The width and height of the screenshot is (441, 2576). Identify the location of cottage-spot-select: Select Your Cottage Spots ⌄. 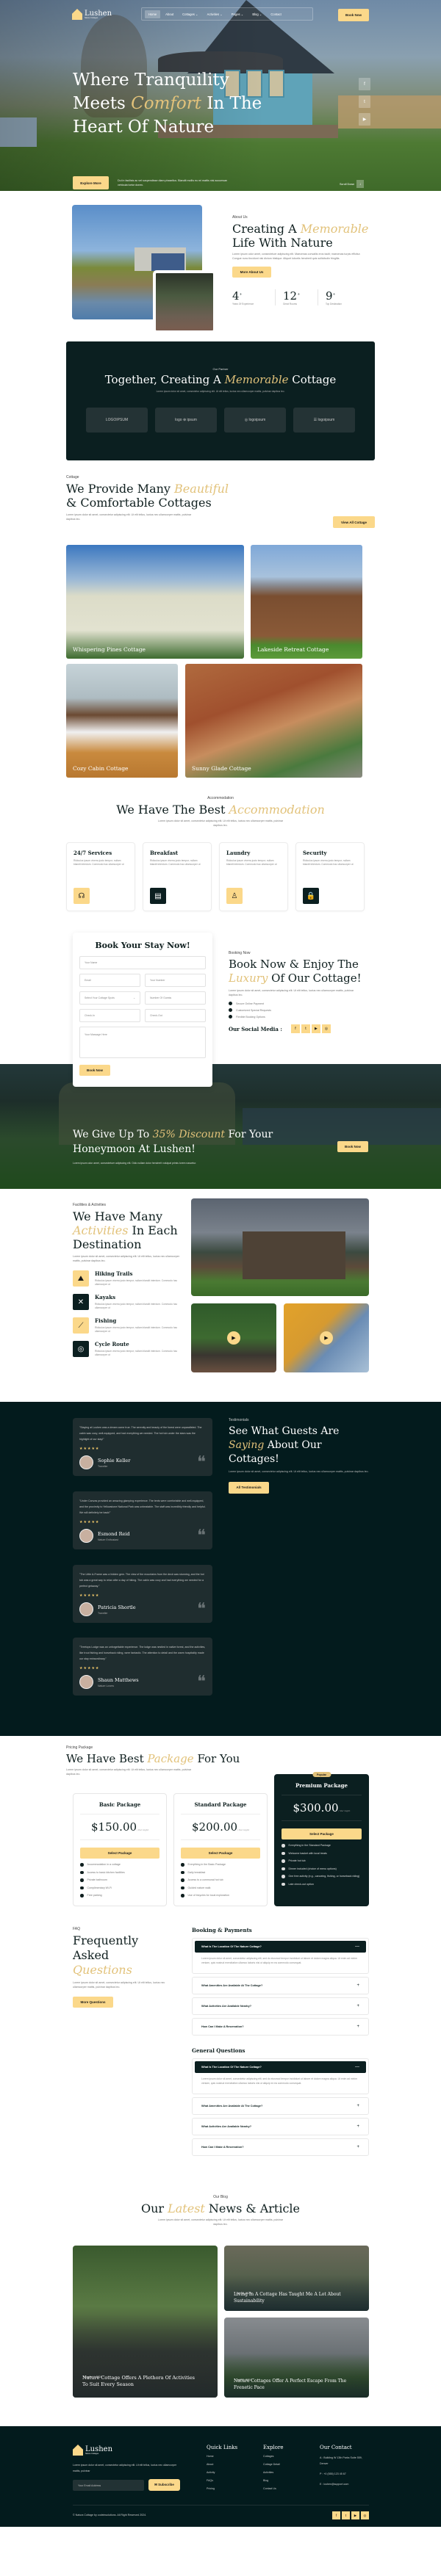
(109, 998).